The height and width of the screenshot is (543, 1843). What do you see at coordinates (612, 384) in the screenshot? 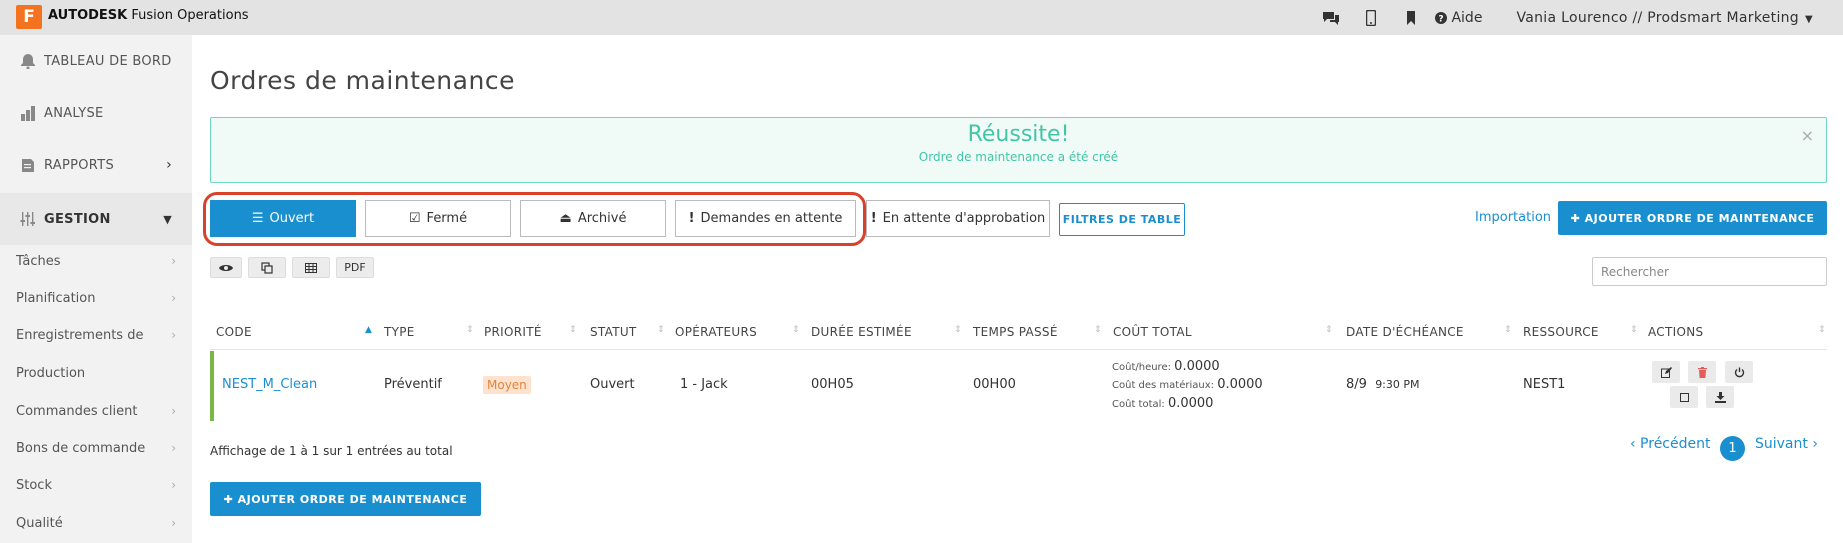
I see `row-status: Ouvert` at bounding box center [612, 384].